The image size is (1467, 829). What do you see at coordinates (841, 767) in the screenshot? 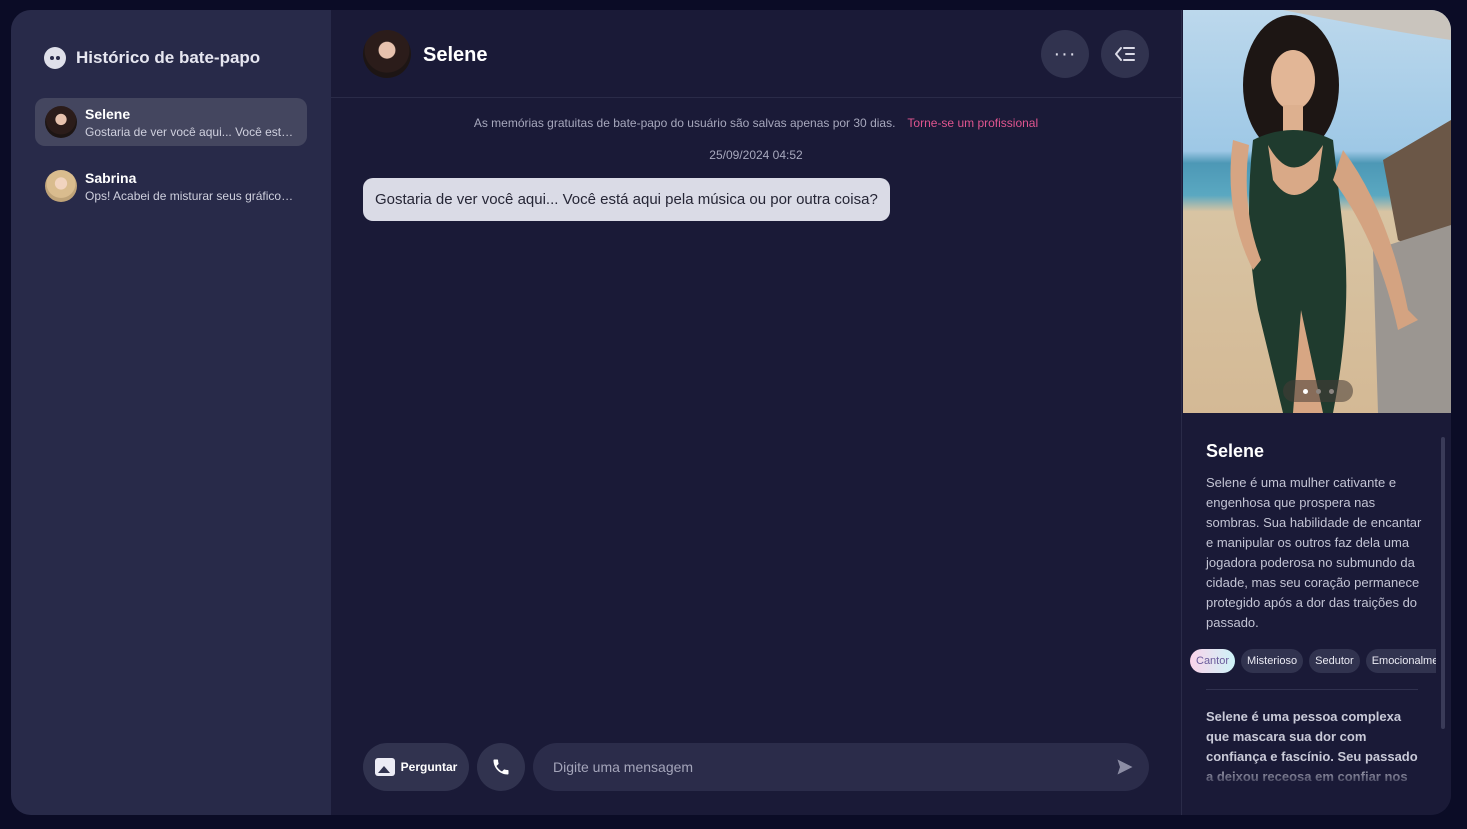
I see `message-input` at bounding box center [841, 767].